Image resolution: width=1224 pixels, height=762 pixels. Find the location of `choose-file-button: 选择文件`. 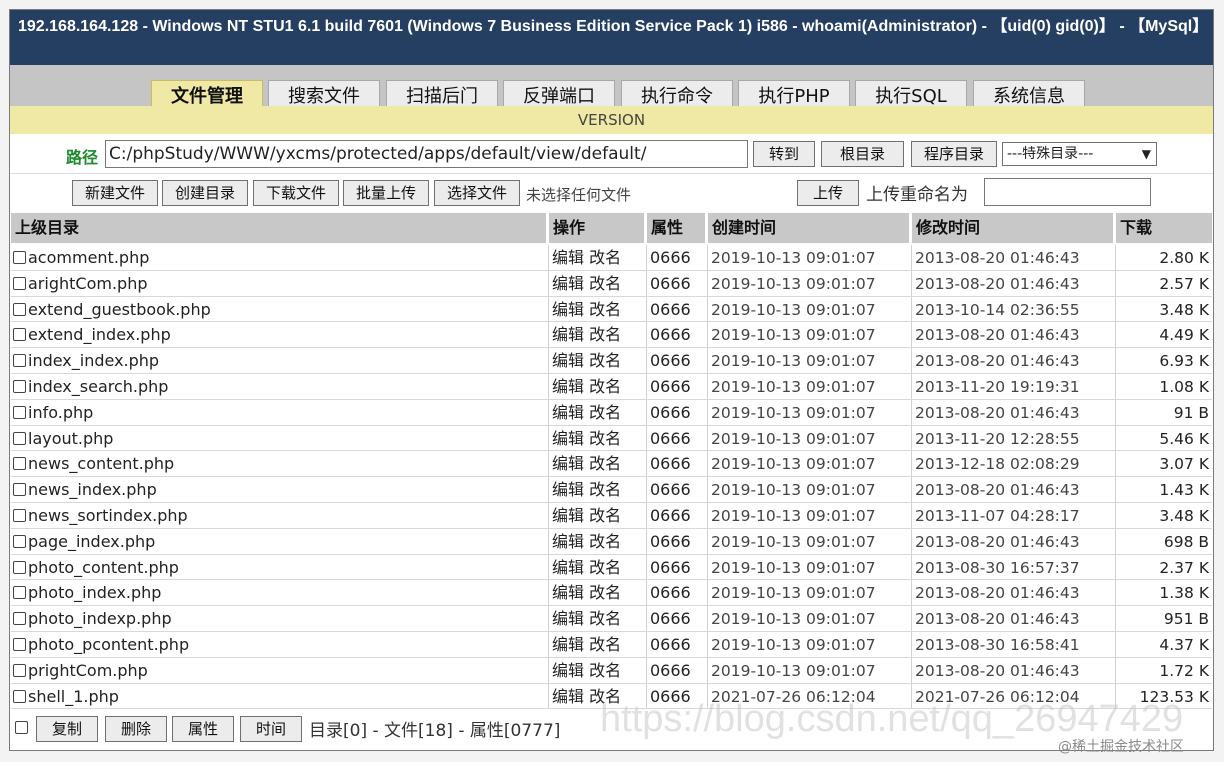

choose-file-button: 选择文件 is located at coordinates (477, 193).